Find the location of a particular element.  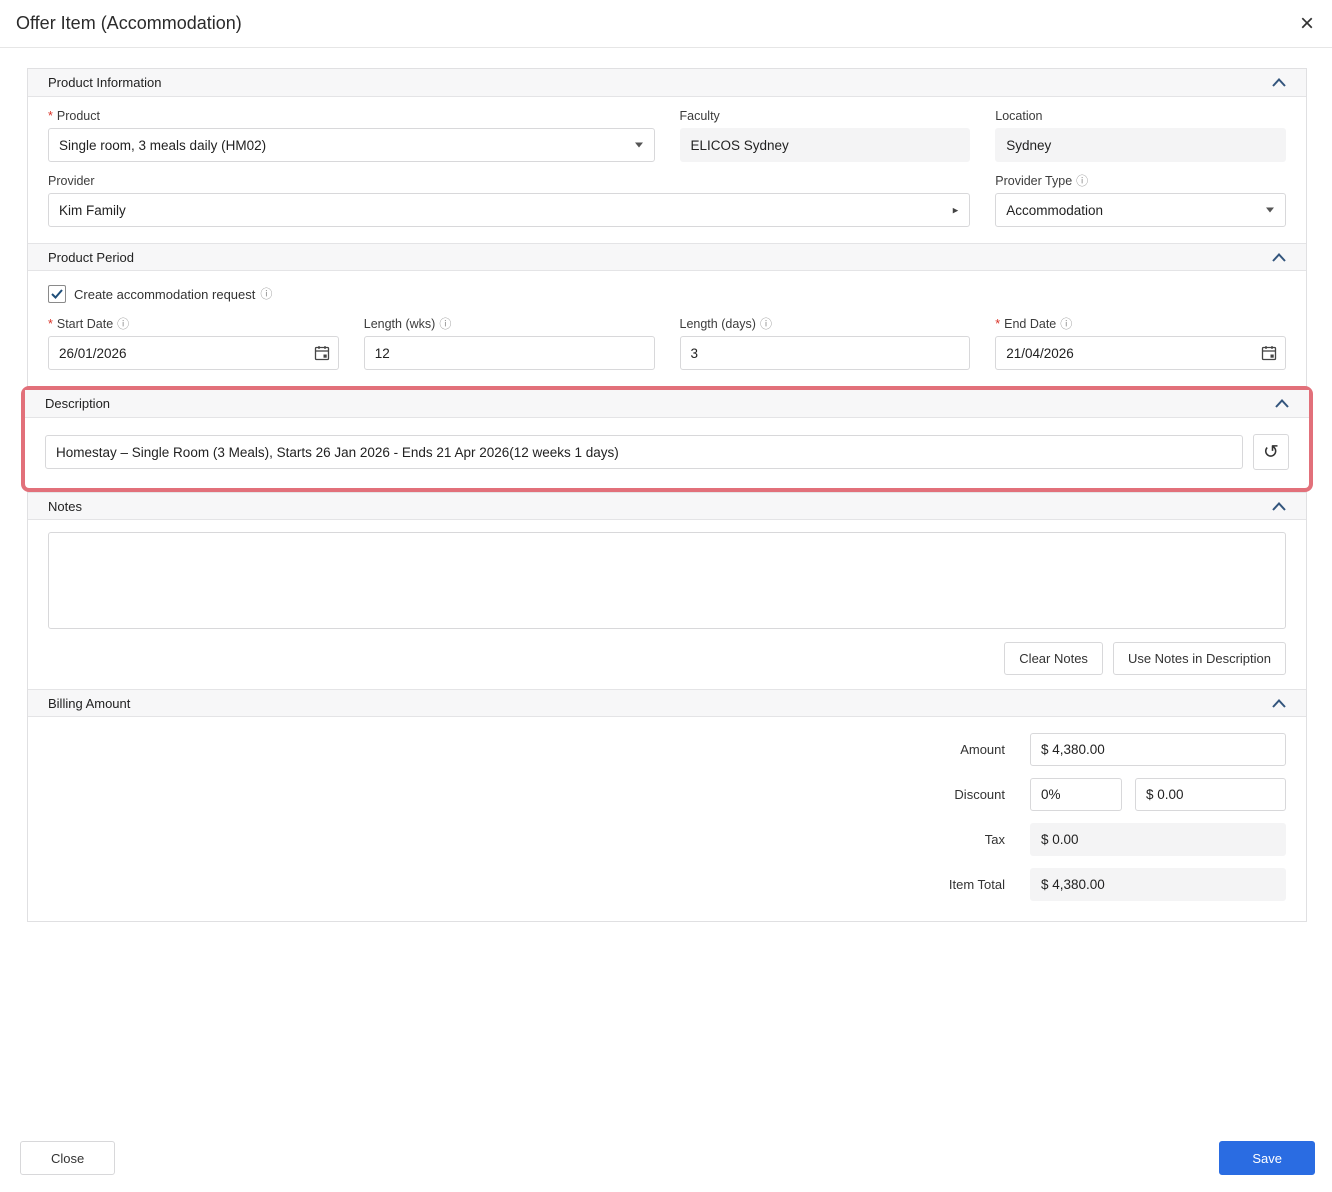

start-date-field: * Start Date ⓘ is located at coordinates (193, 343).